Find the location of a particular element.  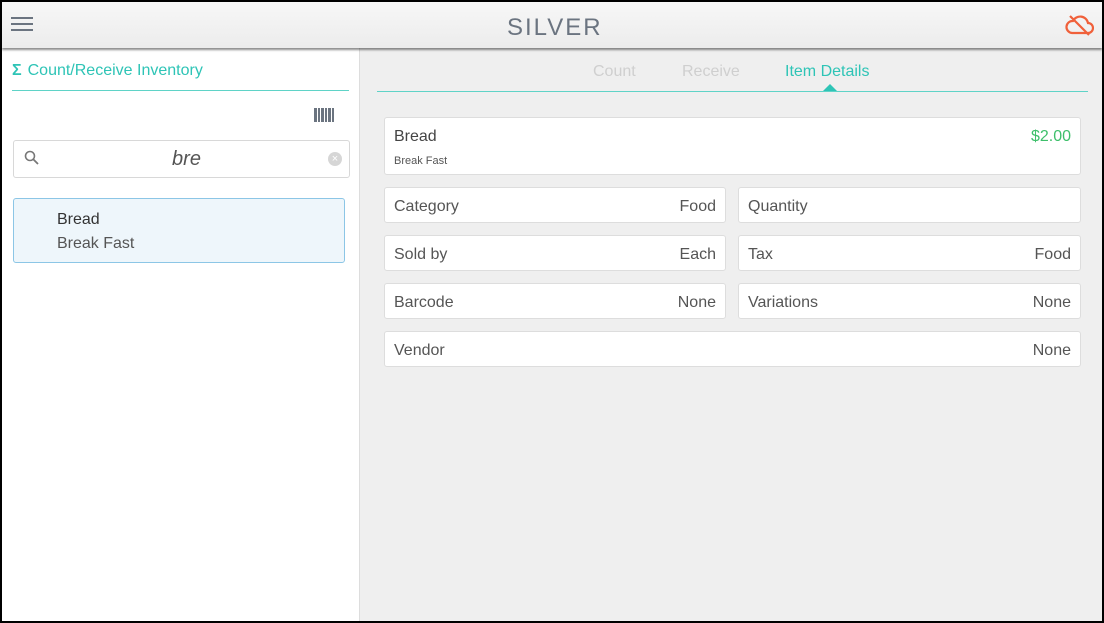

panel-title: Σ Count/Receive Inventory is located at coordinates (107, 70).